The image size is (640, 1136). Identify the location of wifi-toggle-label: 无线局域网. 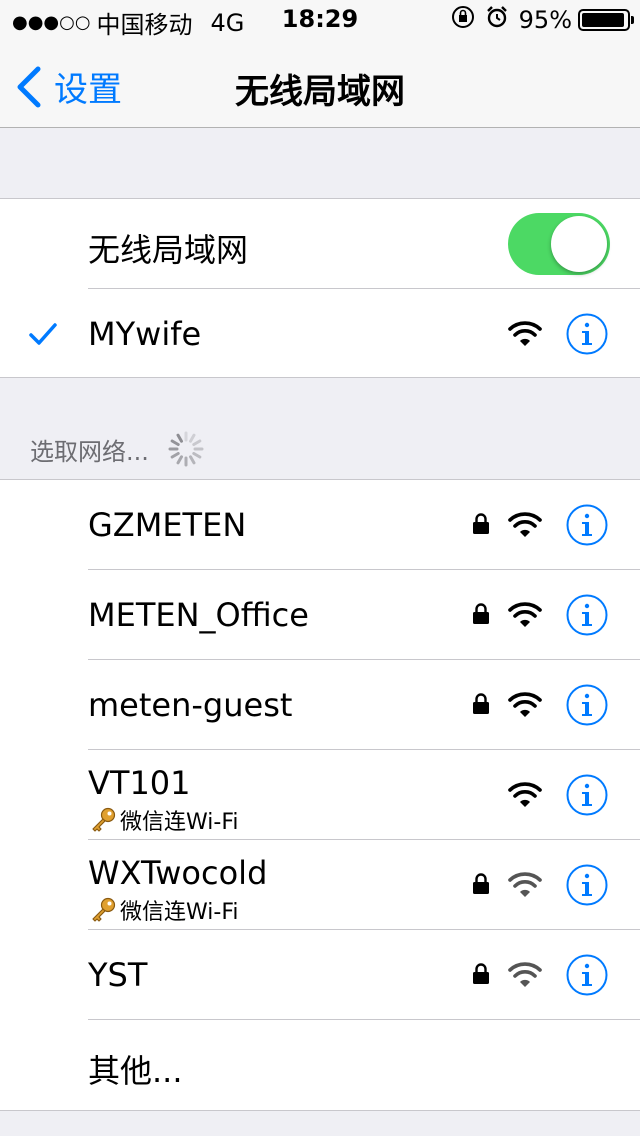
(168, 250).